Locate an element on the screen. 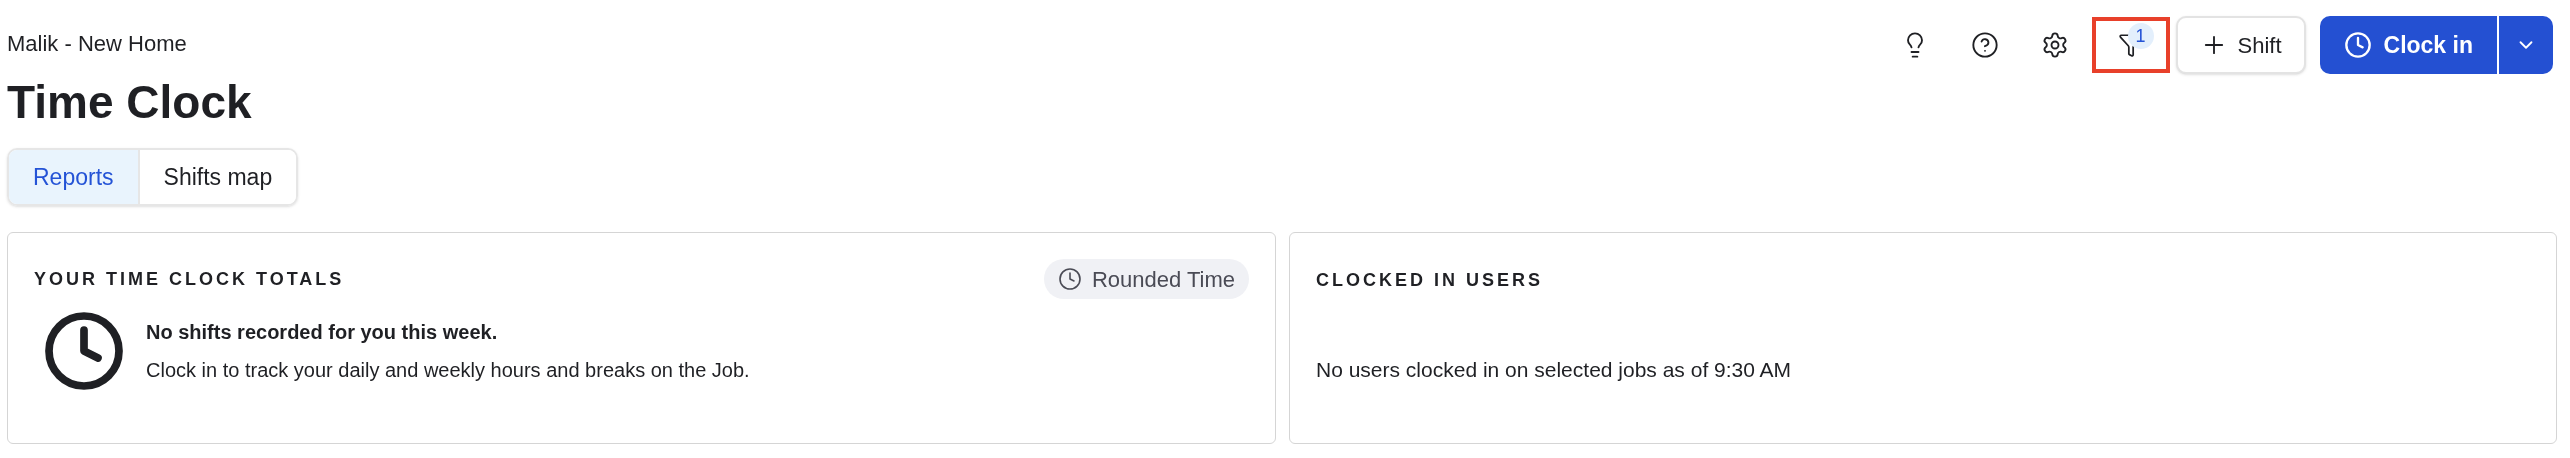 This screenshot has width=2570, height=458. empty-state-text: No users clocked in on selected jobs as of 9:30 AM is located at coordinates (1554, 370).